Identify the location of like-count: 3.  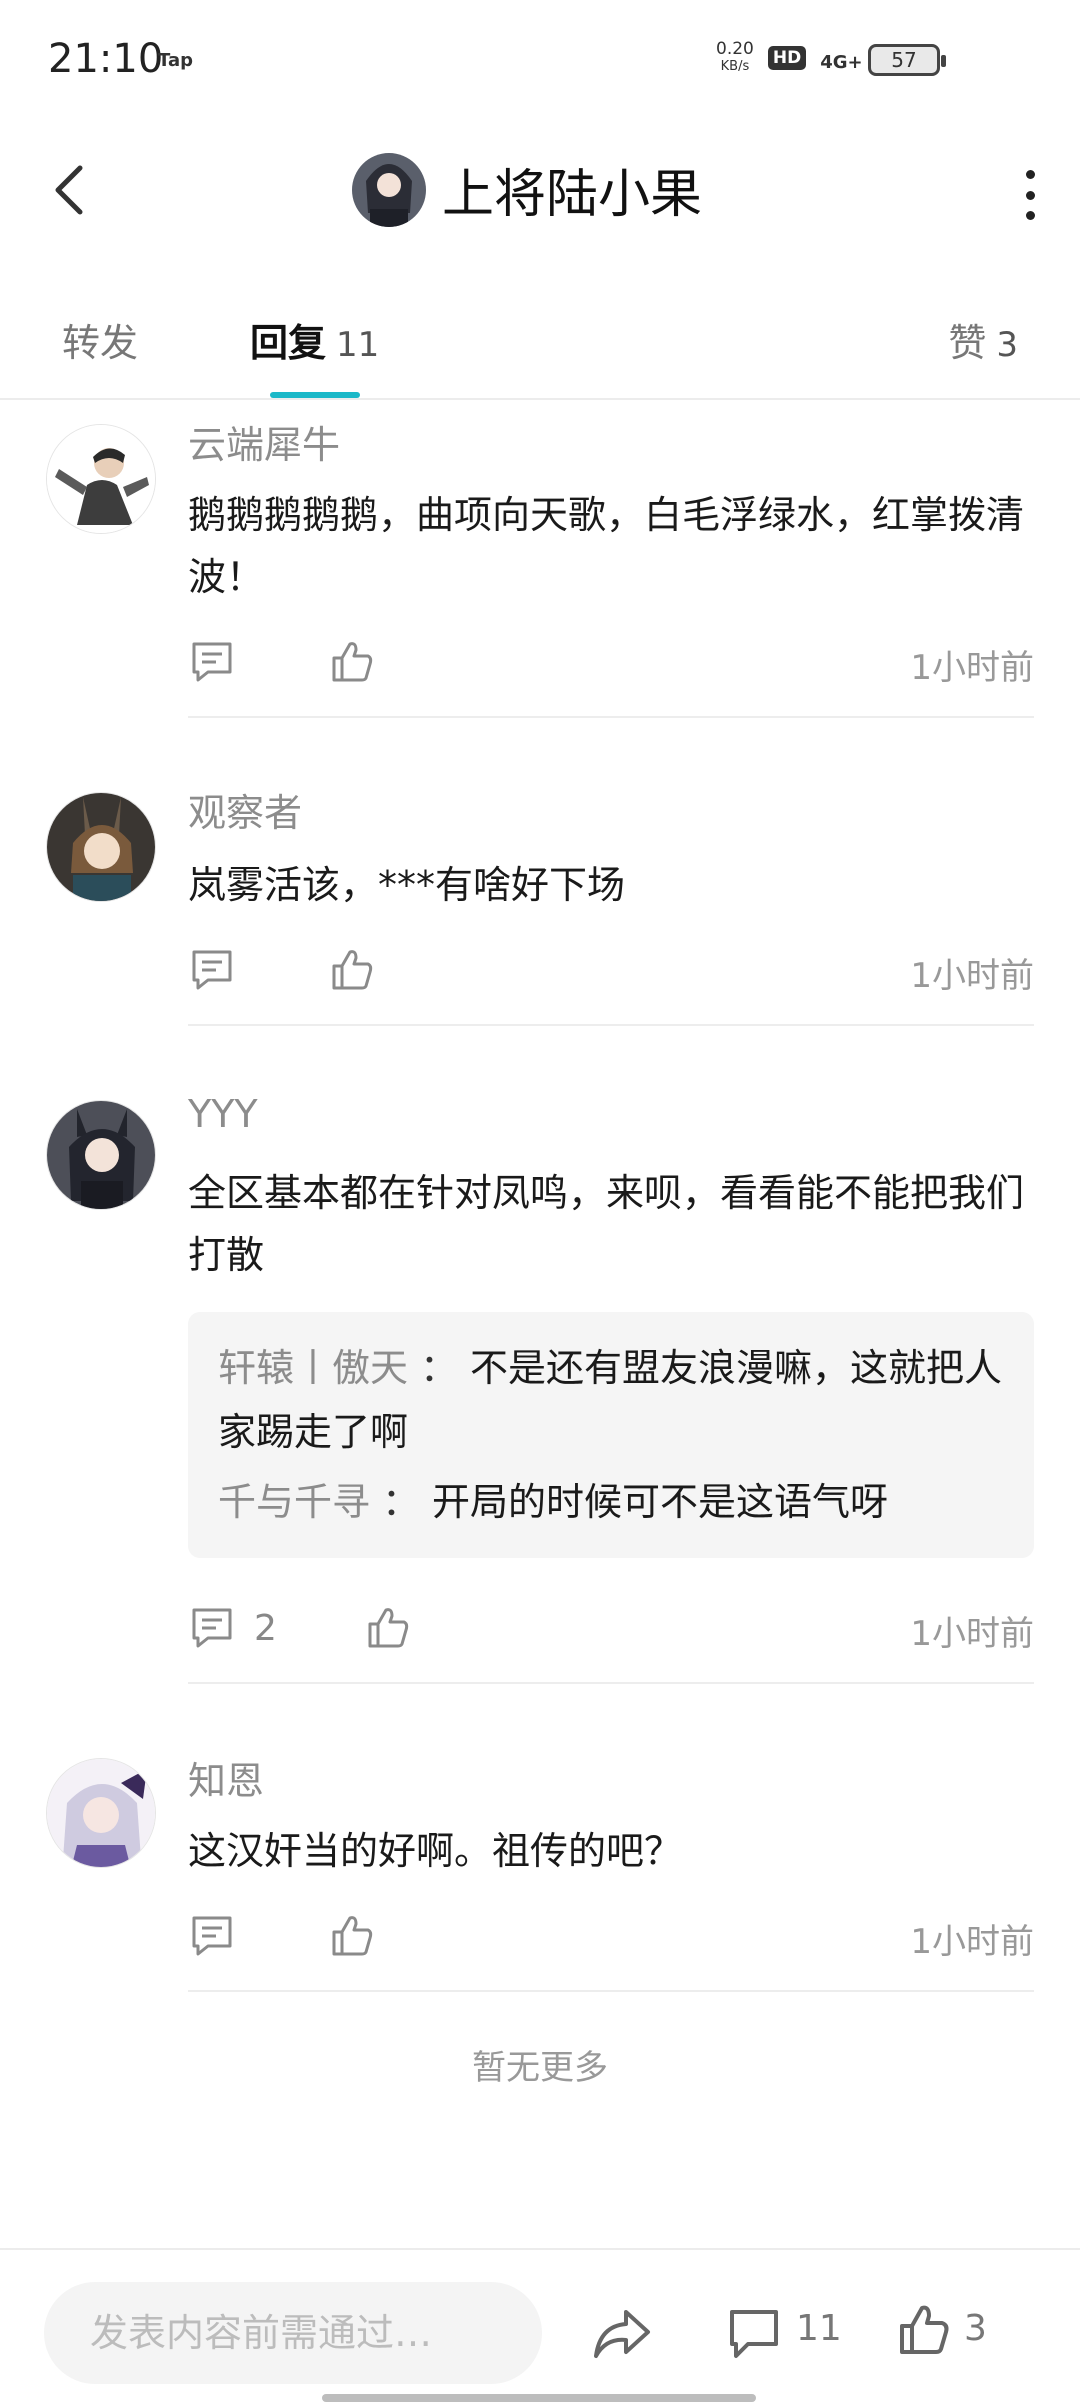
(975, 2328).